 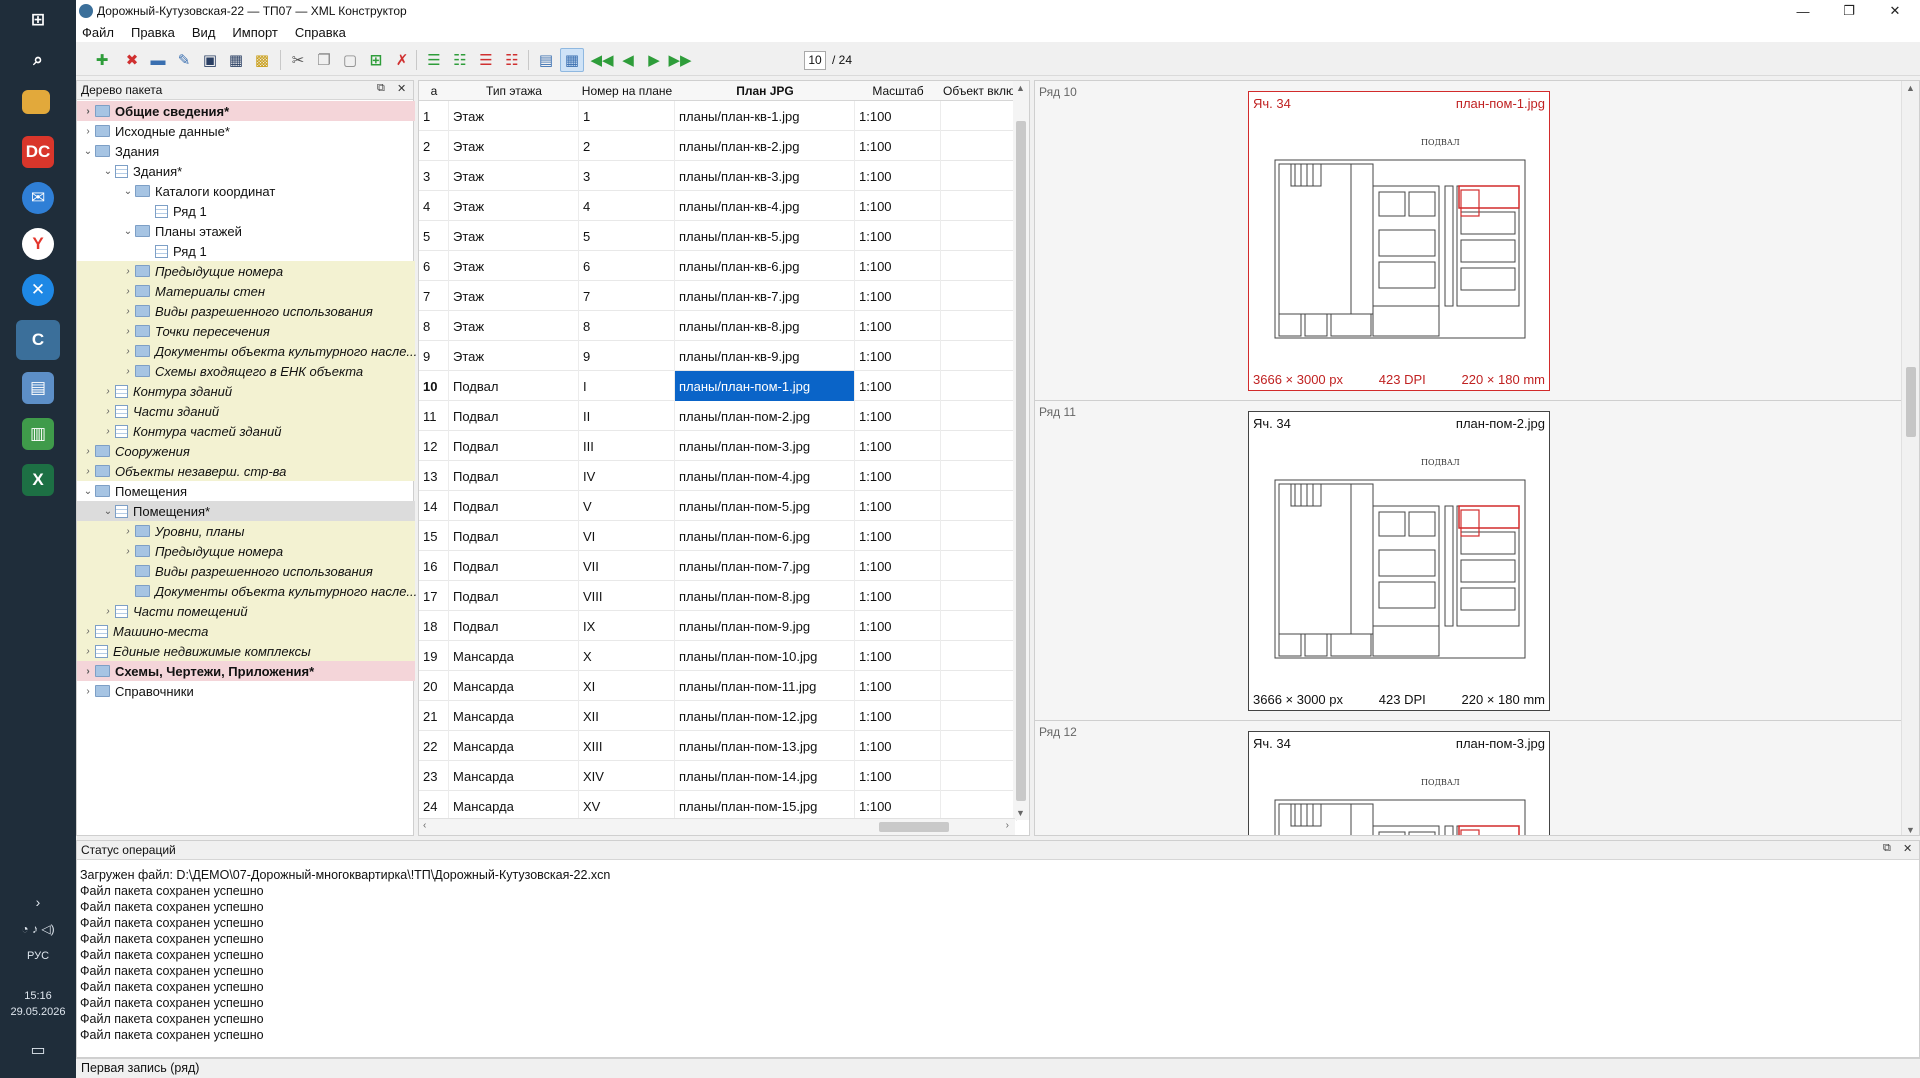 I want to click on table-cell: 8, so click(x=627, y=326).